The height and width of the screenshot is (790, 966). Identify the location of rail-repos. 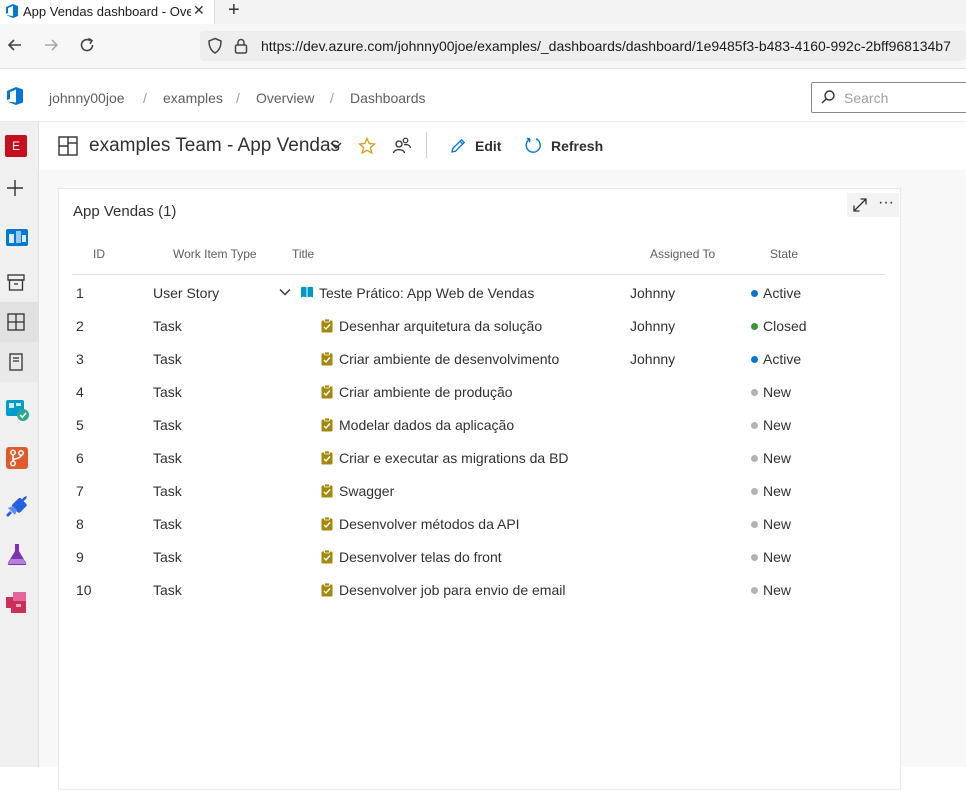
(19, 456).